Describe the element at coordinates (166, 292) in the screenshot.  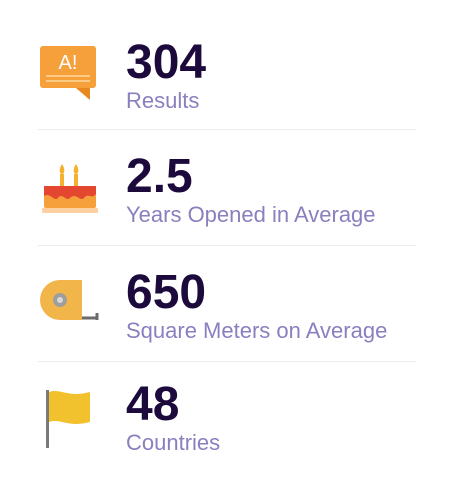
I see `stat-value: 650` at that location.